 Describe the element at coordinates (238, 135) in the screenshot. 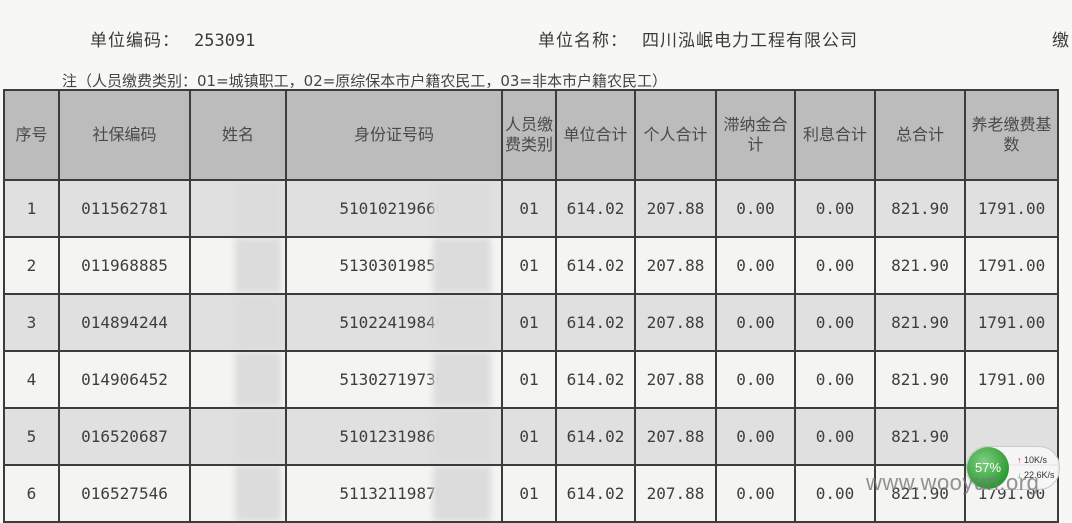

I see `col-header-name: 姓名` at that location.